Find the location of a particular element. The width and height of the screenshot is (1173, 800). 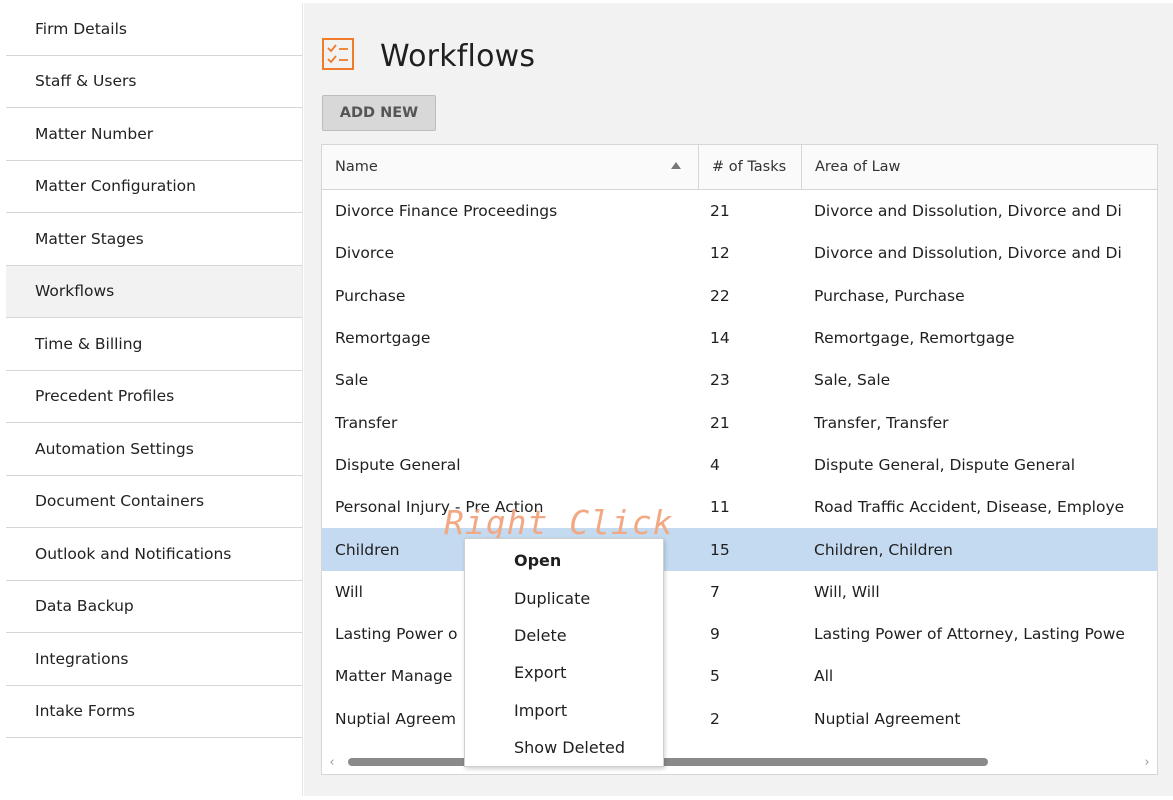

column-header-label: # of Tasks is located at coordinates (749, 167).